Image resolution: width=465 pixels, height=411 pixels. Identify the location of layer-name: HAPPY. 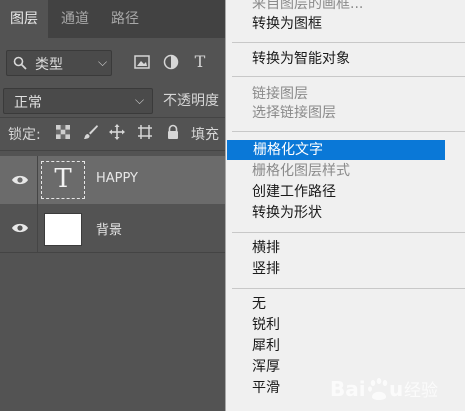
(117, 178).